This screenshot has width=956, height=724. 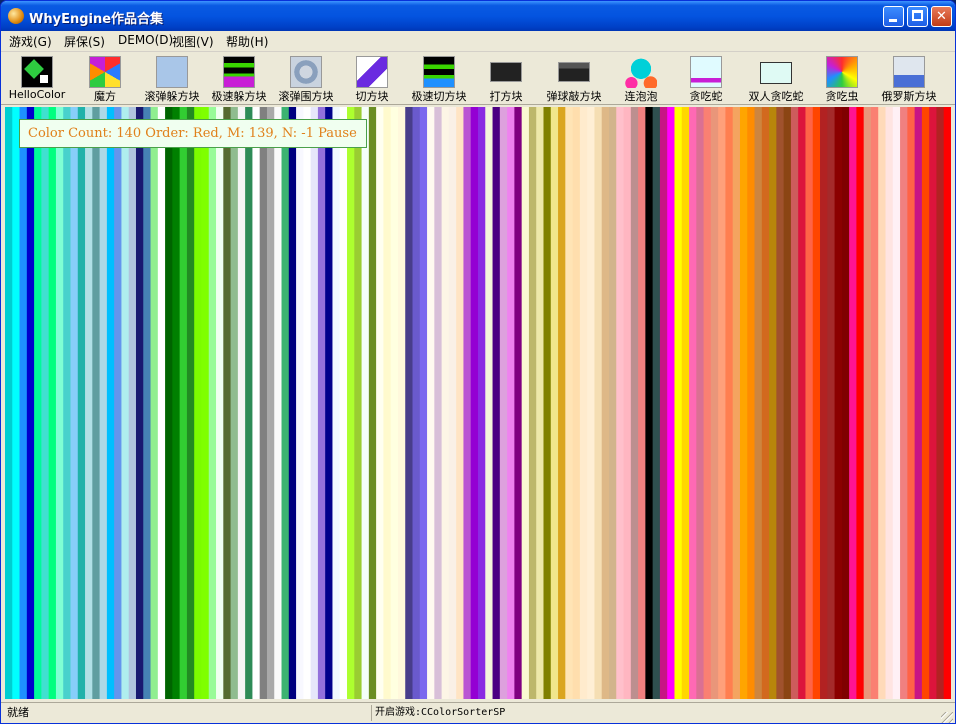 What do you see at coordinates (37, 78) in the screenshot?
I see `tool-hellocolor: HelloColor` at bounding box center [37, 78].